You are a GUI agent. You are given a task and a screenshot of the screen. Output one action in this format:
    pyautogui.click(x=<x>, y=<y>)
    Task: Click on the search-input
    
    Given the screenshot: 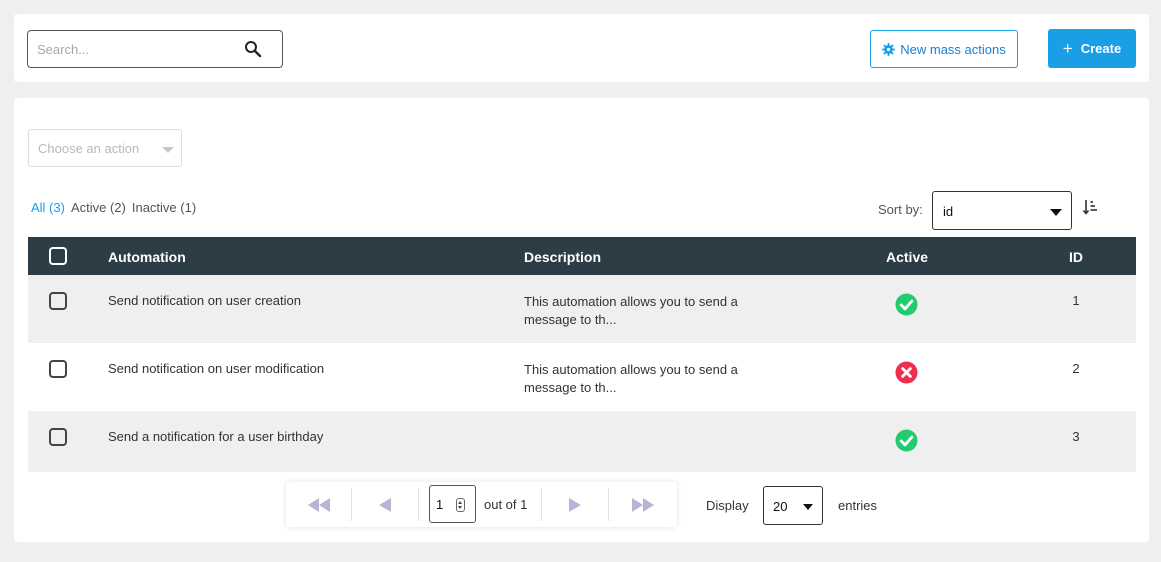 What is the action you would take?
    pyautogui.click(x=133, y=49)
    